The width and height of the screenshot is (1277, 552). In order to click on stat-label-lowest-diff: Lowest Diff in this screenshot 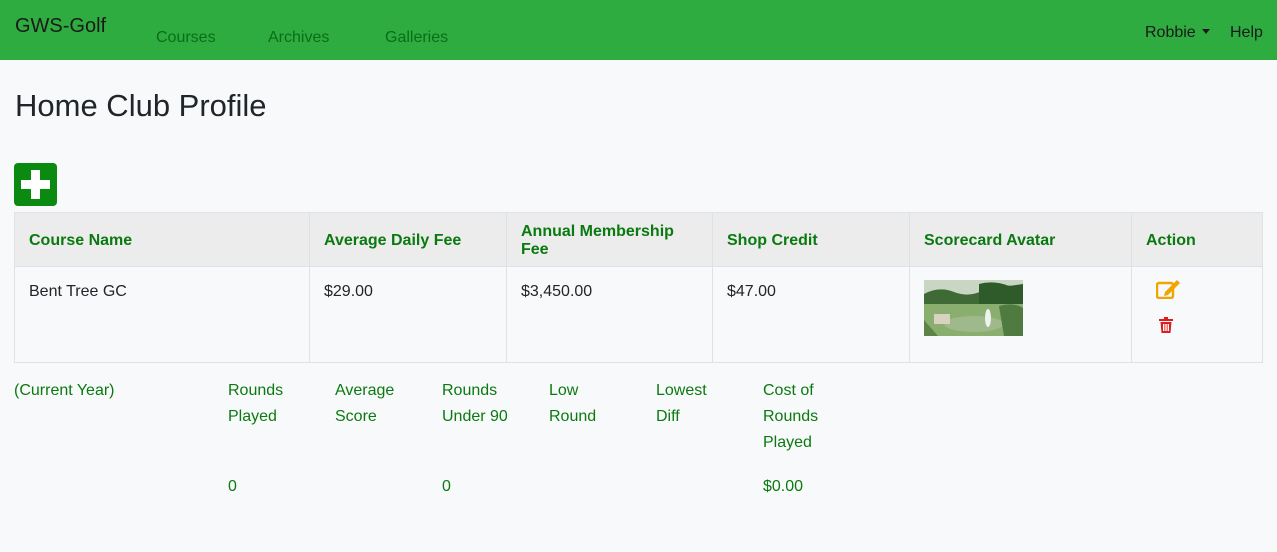, I will do `click(681, 403)`.